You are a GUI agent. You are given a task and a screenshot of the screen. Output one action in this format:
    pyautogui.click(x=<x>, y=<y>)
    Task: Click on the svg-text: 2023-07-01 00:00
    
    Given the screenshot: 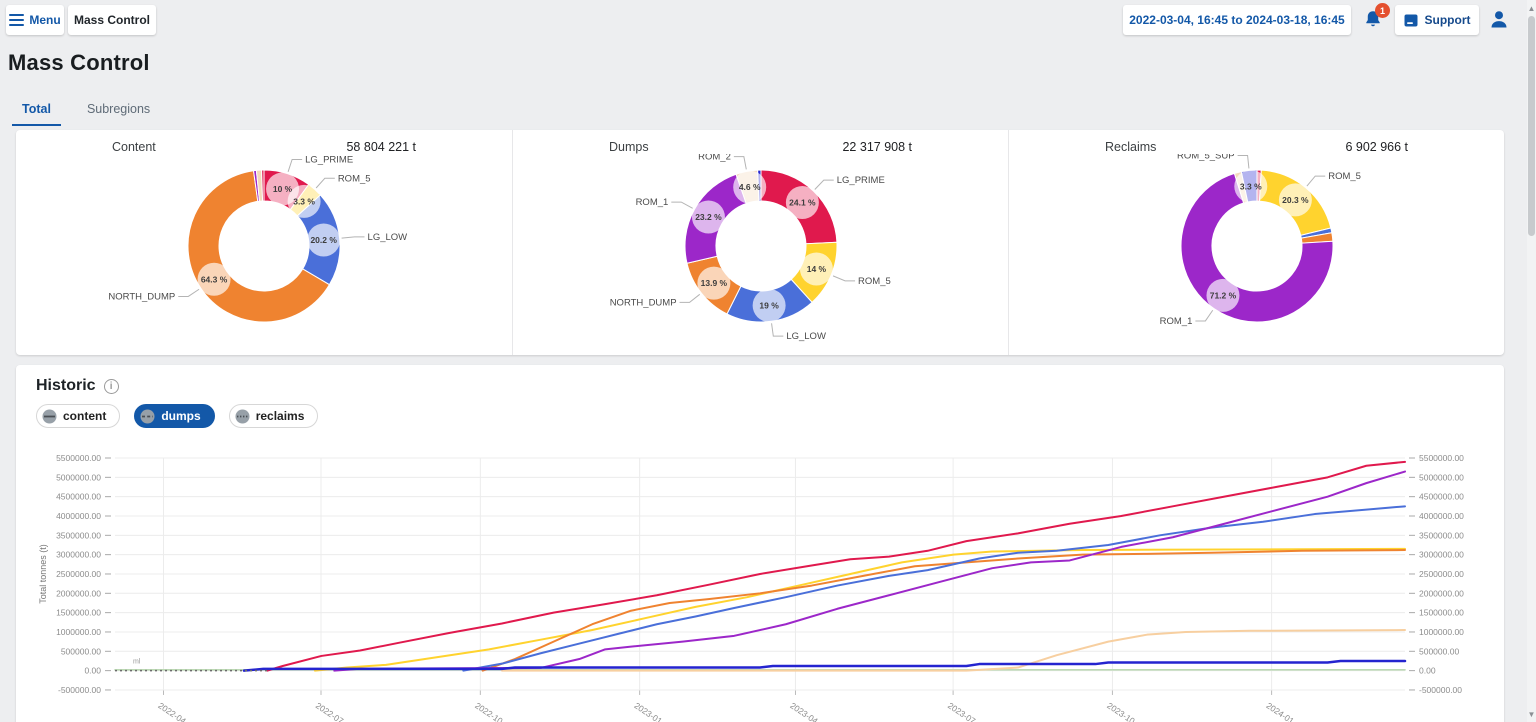 What is the action you would take?
    pyautogui.click(x=976, y=711)
    